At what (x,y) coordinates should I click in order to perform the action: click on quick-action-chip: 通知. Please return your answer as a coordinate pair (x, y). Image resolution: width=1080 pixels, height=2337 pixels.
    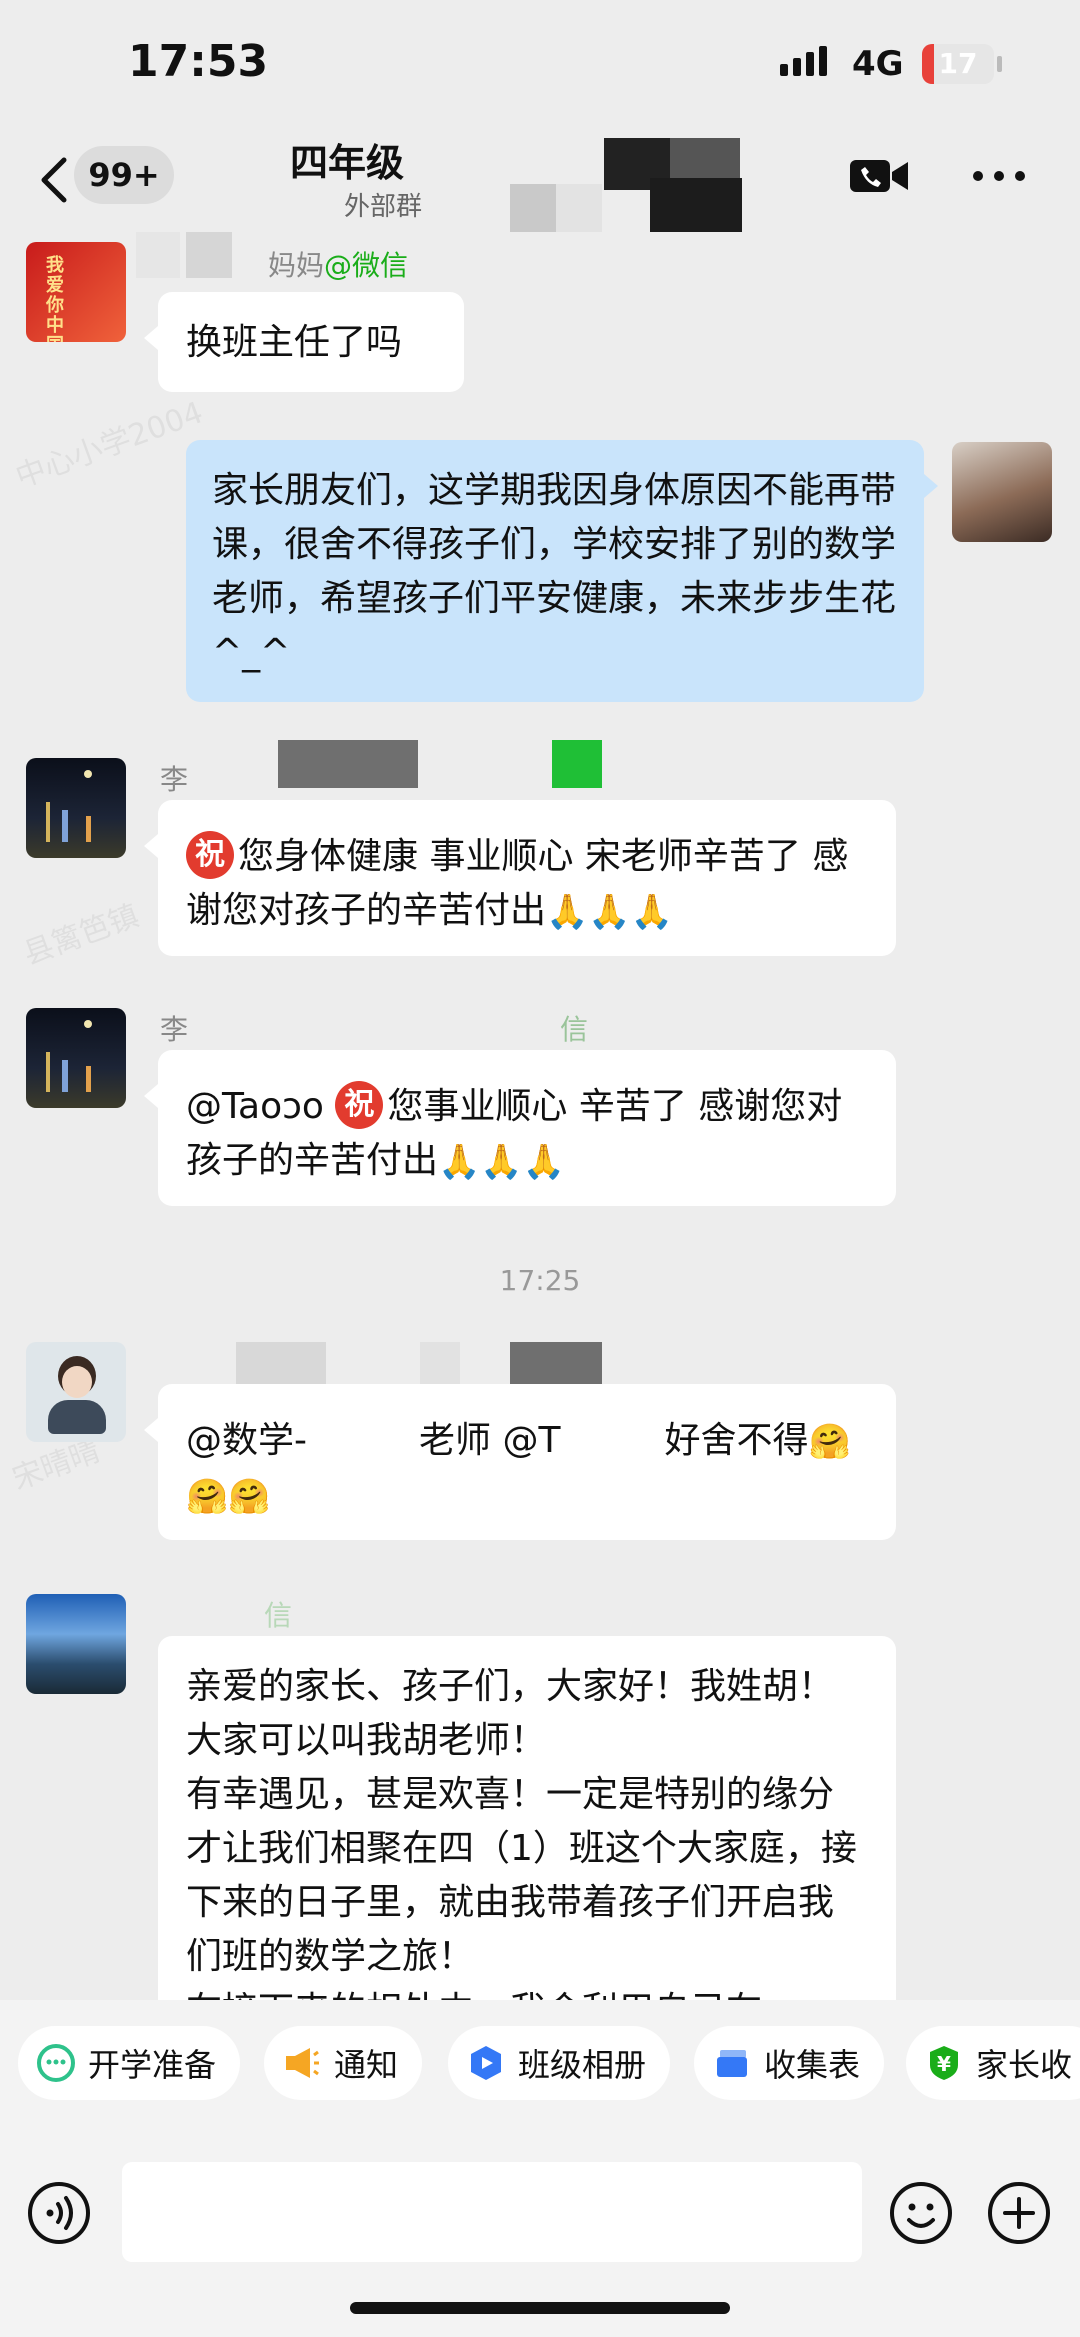
    Looking at the image, I should click on (343, 2063).